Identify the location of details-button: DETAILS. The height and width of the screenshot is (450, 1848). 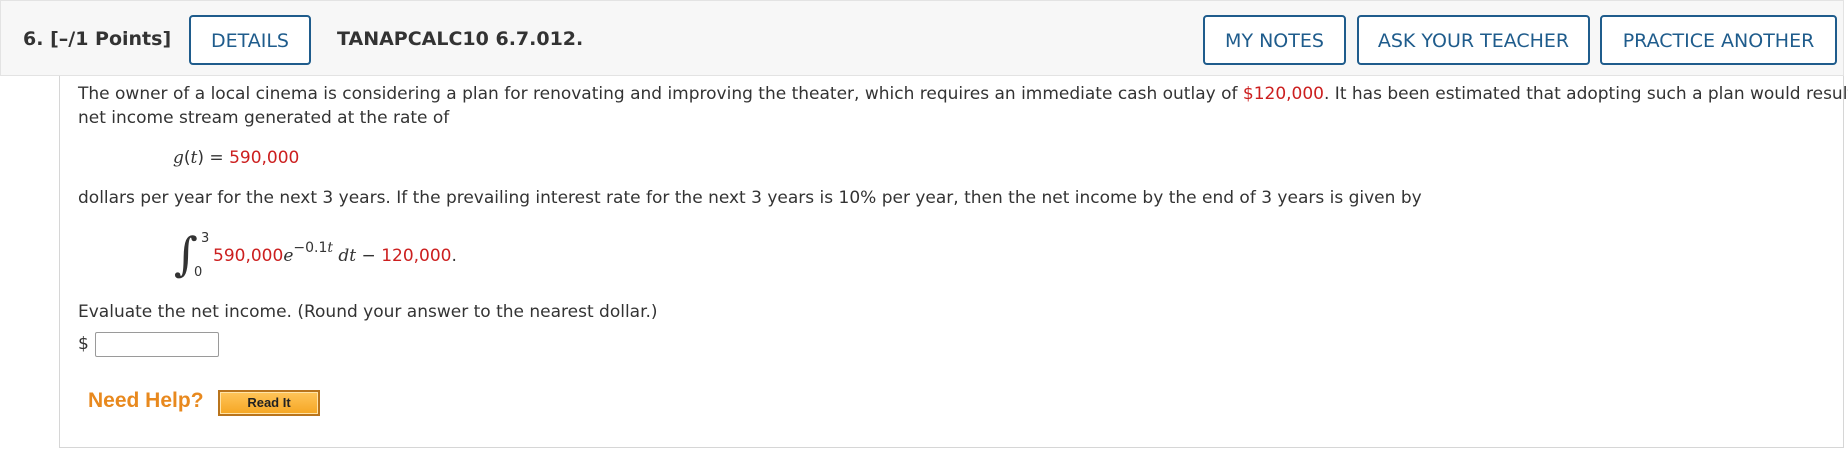
(250, 40).